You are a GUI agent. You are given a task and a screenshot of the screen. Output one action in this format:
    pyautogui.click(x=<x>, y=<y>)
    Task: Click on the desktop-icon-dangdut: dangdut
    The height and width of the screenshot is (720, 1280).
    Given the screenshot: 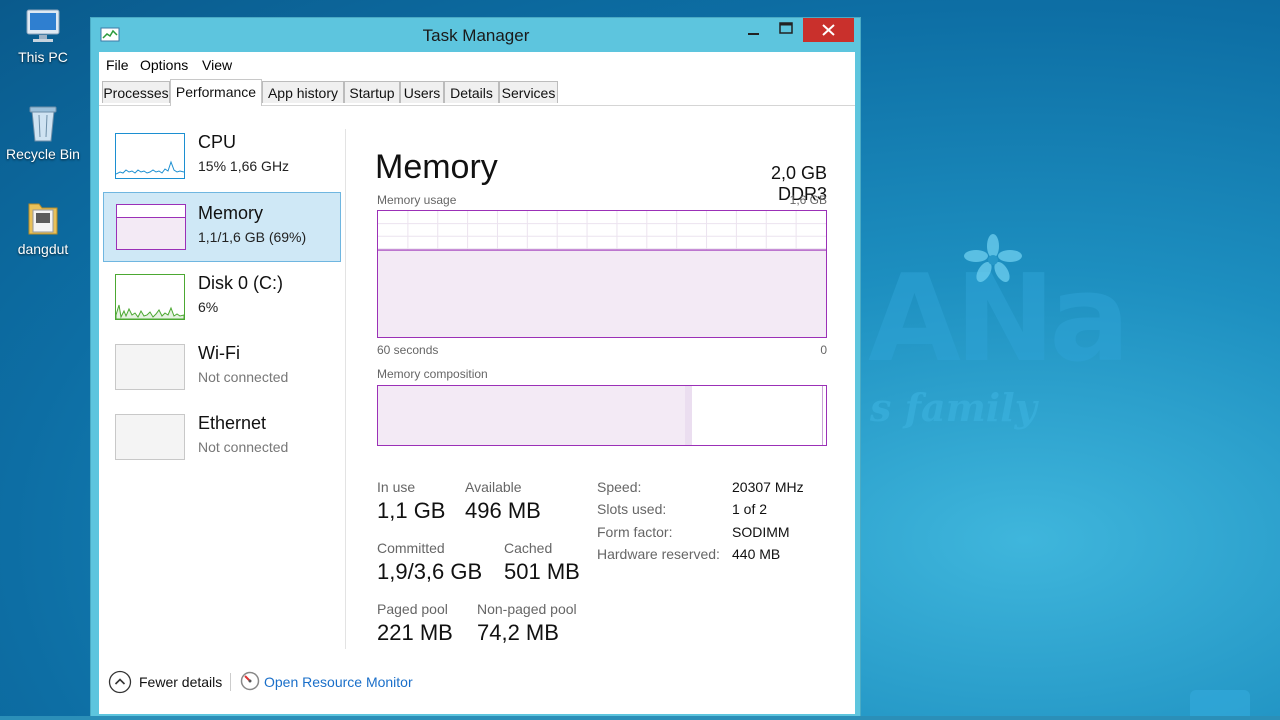 What is the action you would take?
    pyautogui.click(x=43, y=227)
    